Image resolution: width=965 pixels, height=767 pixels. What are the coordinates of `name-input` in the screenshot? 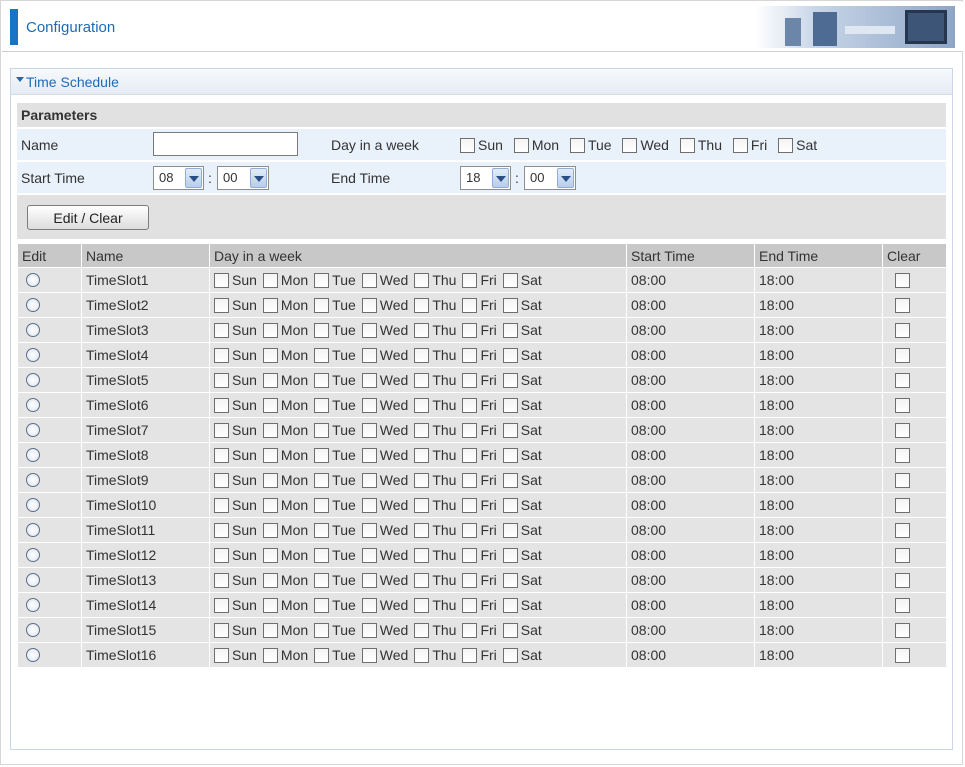 It's located at (225, 144).